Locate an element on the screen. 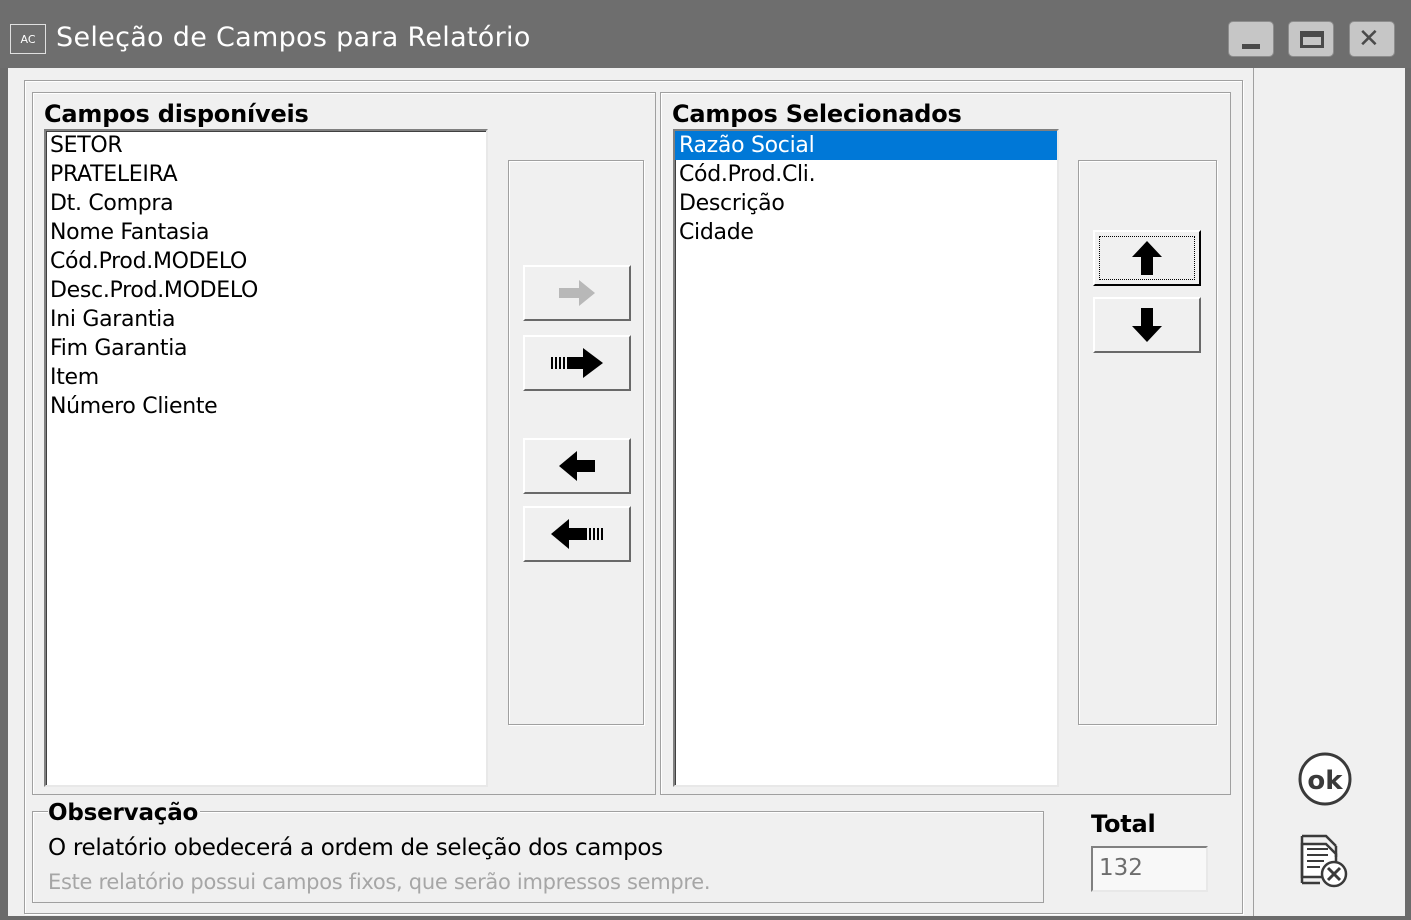 The height and width of the screenshot is (920, 1411). maximize-button is located at coordinates (1311, 39).